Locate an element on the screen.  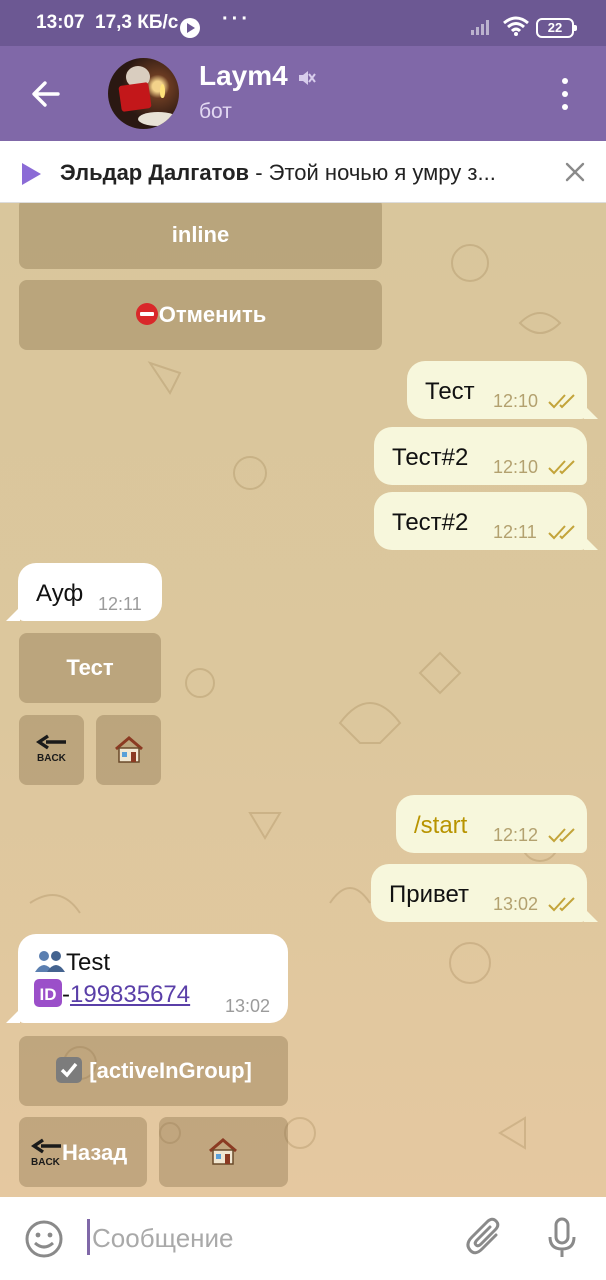
outgoing-message: Тест 12:10 is located at coordinates (497, 390).